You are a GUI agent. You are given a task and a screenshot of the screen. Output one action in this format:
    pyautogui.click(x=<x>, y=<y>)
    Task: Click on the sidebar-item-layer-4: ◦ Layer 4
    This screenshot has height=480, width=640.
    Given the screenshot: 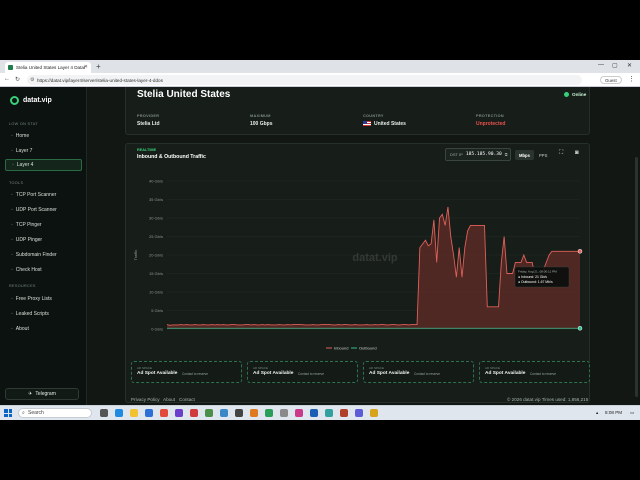 What is the action you would take?
    pyautogui.click(x=43, y=165)
    